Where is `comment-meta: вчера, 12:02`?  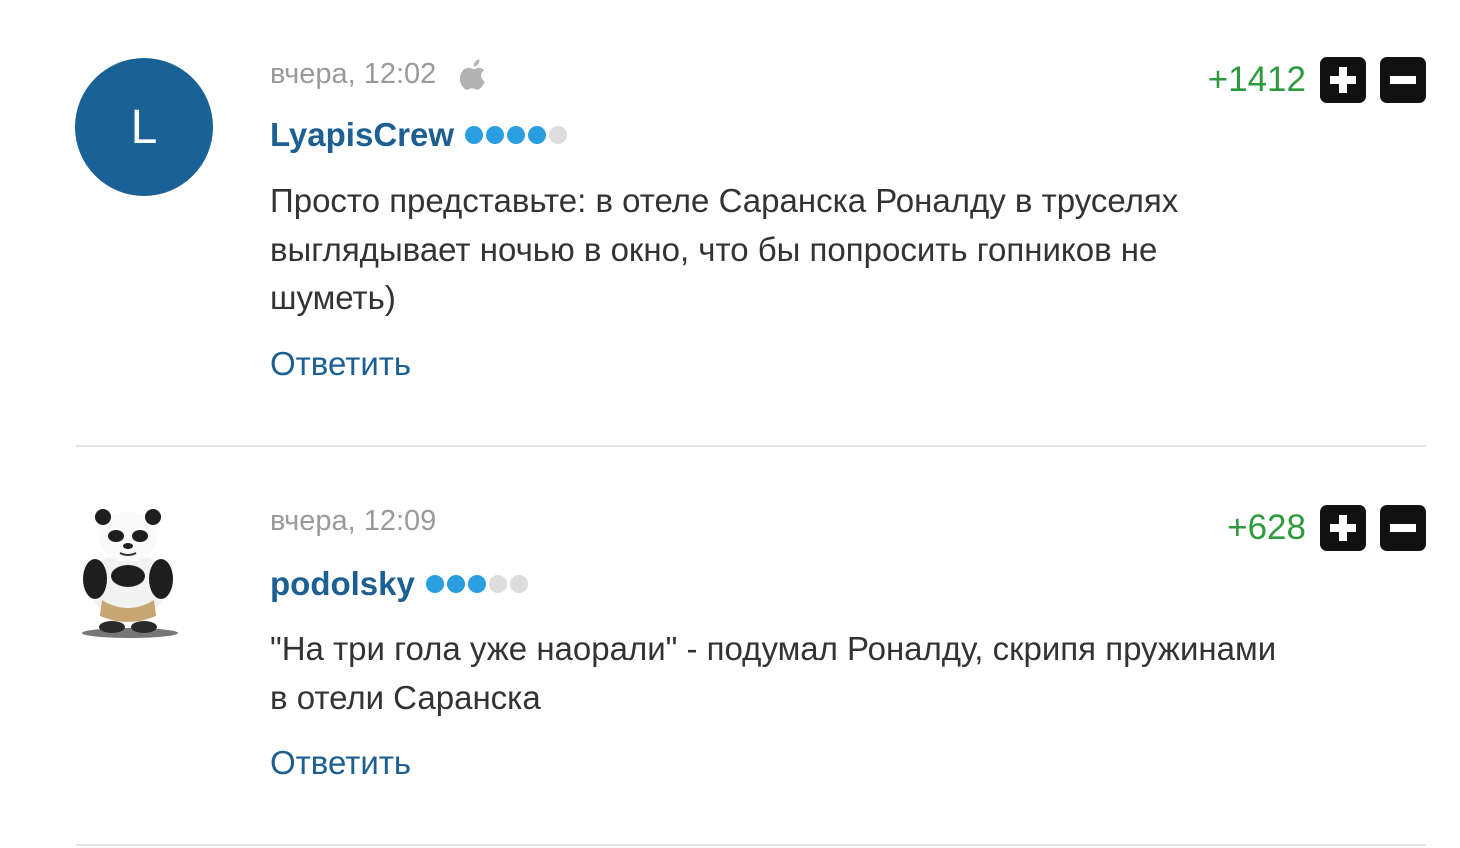 comment-meta: вчера, 12:02 is located at coordinates (379, 74).